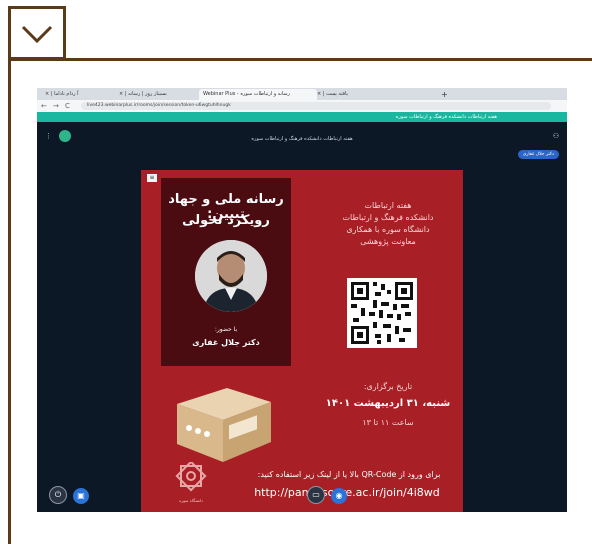 The height and width of the screenshot is (544, 592). I want to click on event-line: معاونت پژوهشی, so click(388, 241).